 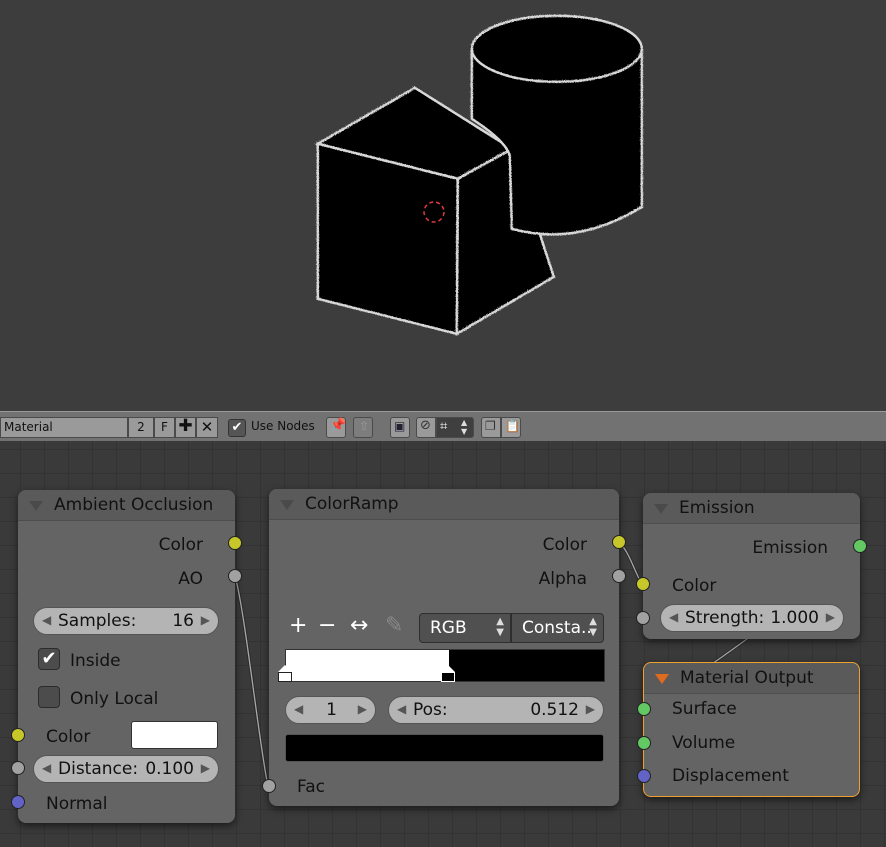 What do you see at coordinates (18, 768) in the screenshot?
I see `ao-input-distance-socket` at bounding box center [18, 768].